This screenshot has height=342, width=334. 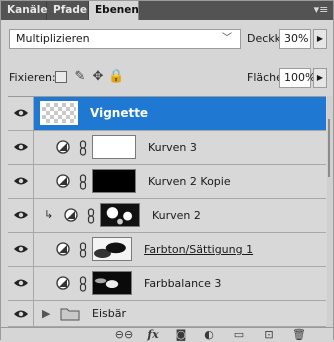 What do you see at coordinates (49, 214) in the screenshot?
I see `clipping-arrow-icon: ↳` at bounding box center [49, 214].